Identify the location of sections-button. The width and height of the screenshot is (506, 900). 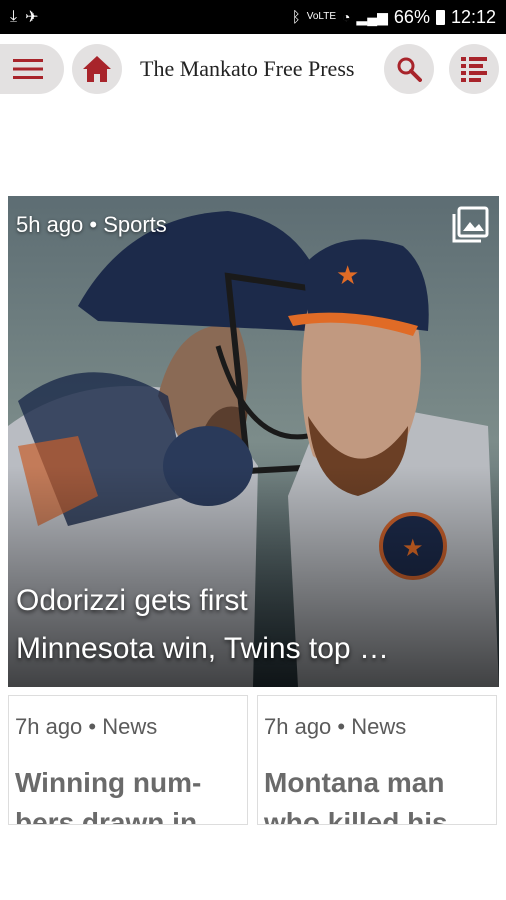
(474, 69).